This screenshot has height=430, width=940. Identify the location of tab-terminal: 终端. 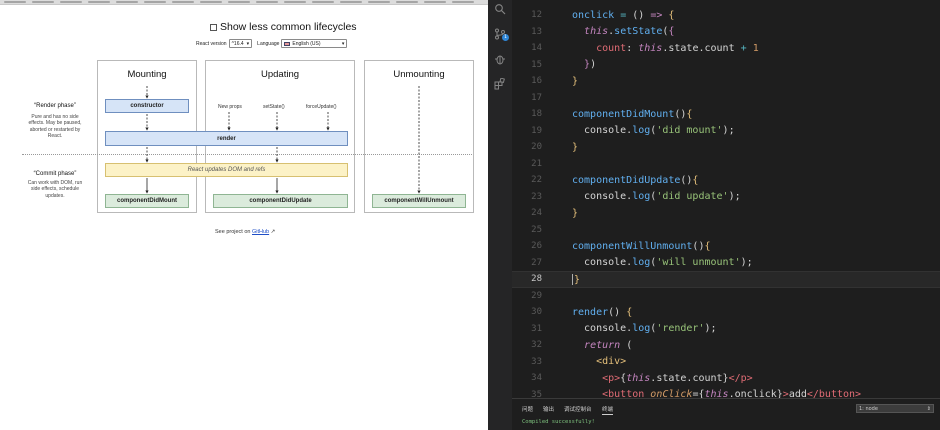
(608, 410).